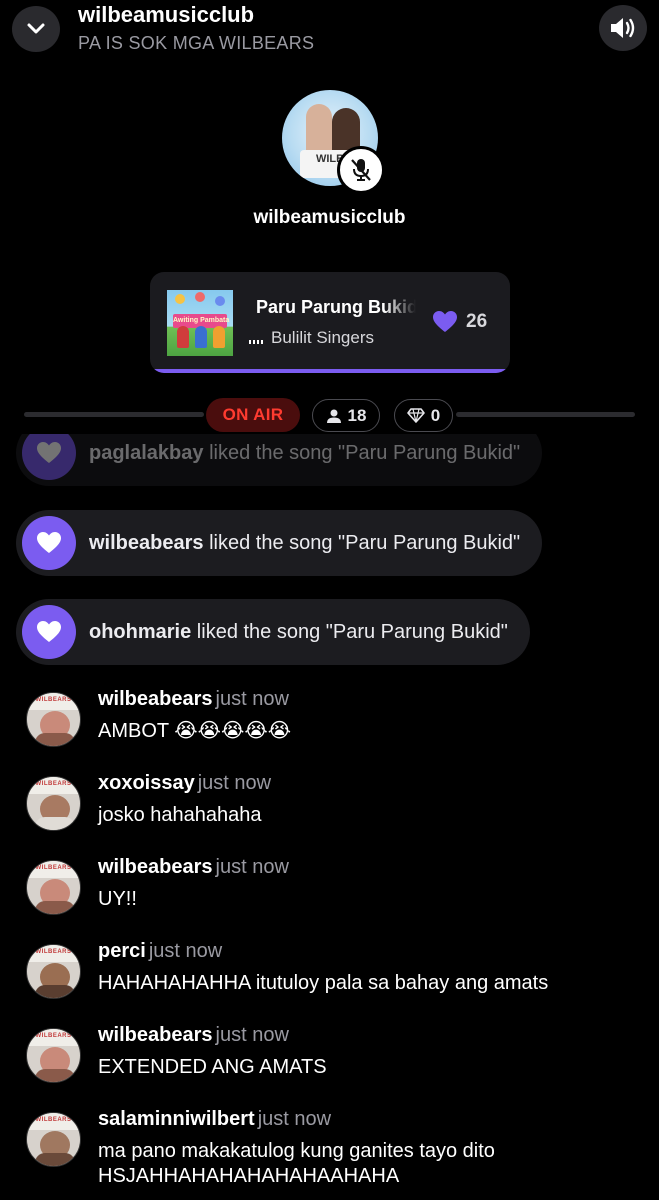  I want to click on diamond-count-pill: 0, so click(423, 415).